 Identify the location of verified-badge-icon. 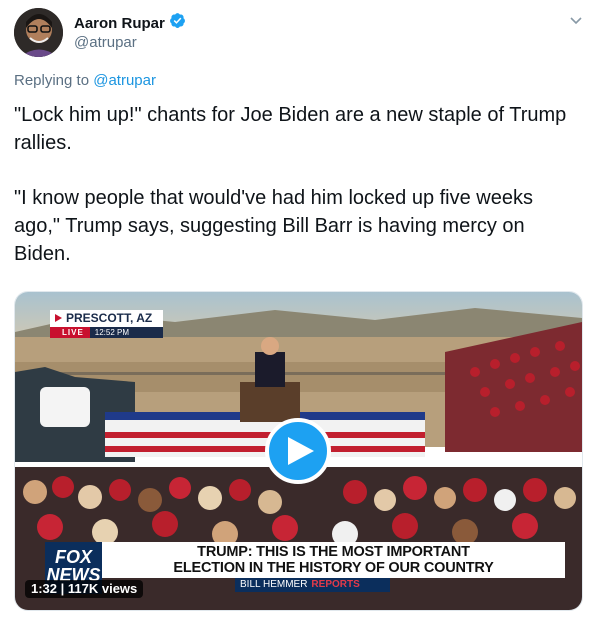
(177, 23).